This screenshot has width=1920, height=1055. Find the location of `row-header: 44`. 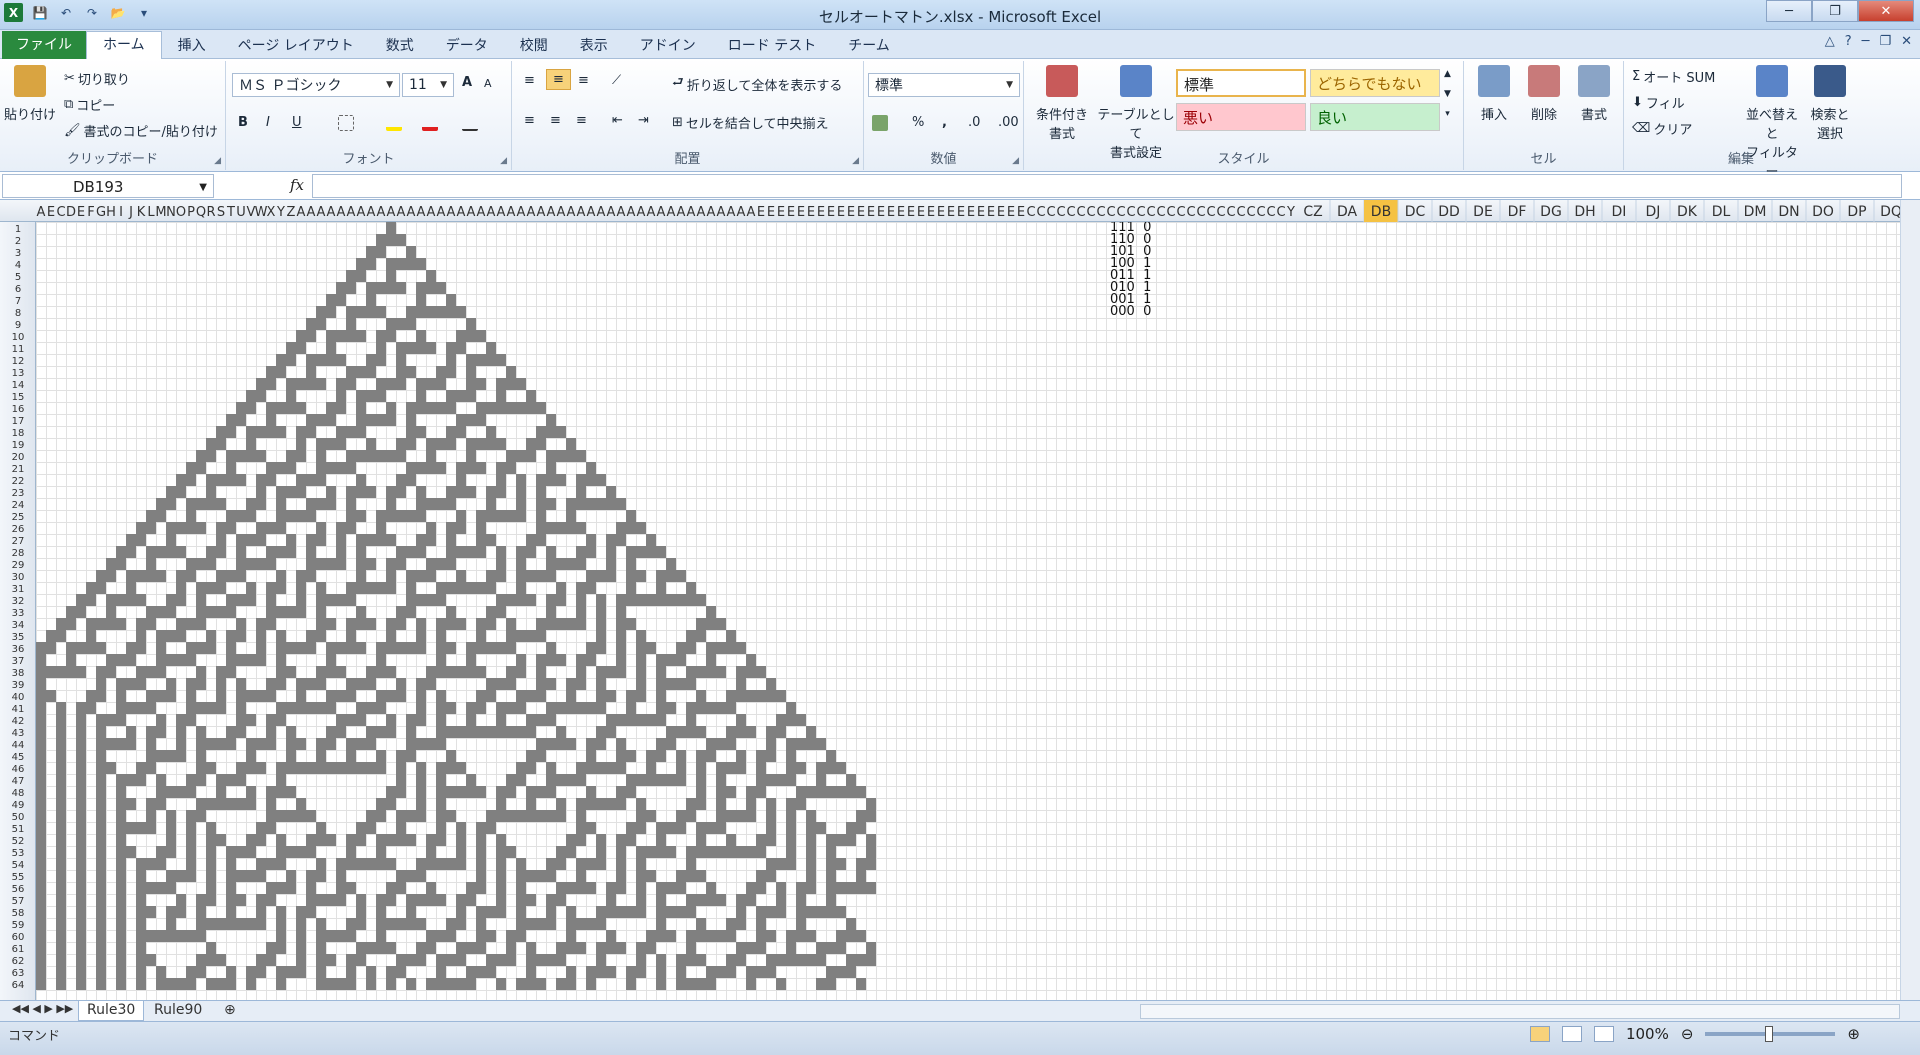

row-header: 44 is located at coordinates (18, 745).